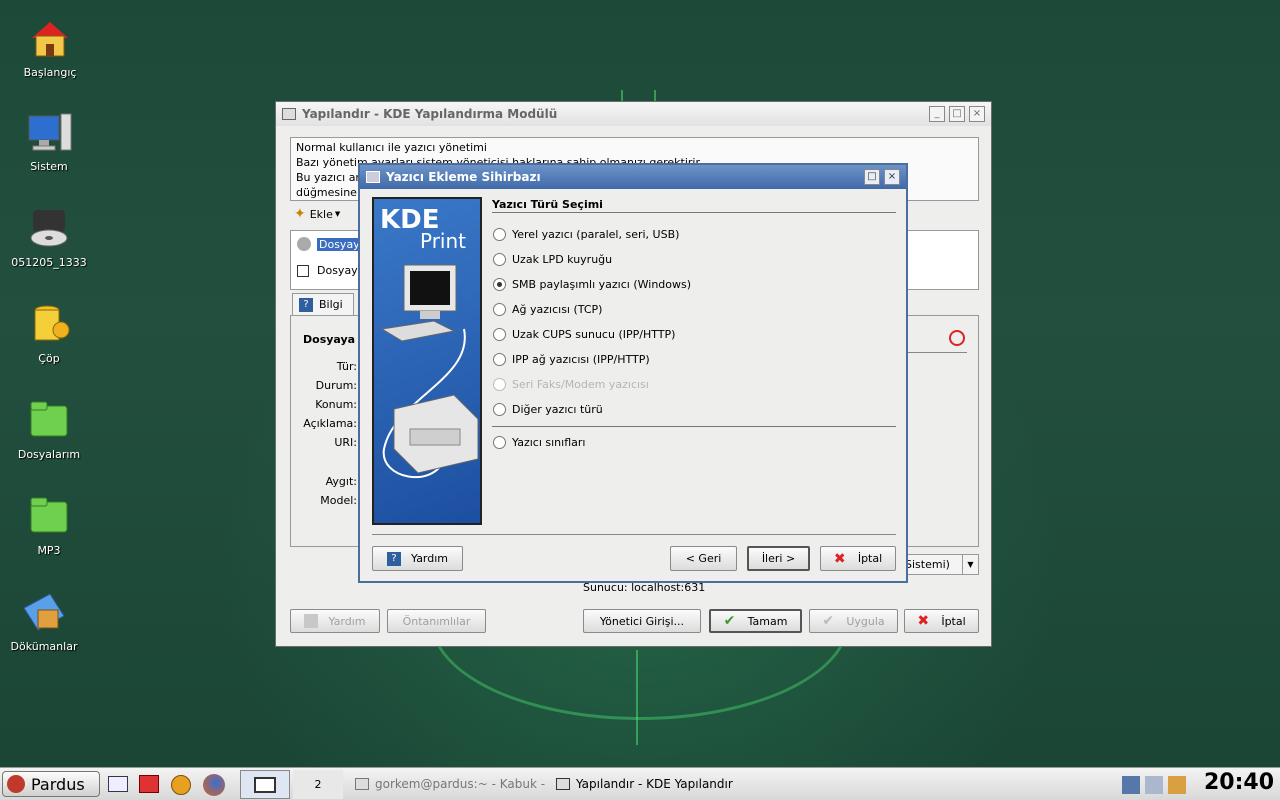  What do you see at coordinates (49, 132) in the screenshot?
I see `computer-icon` at bounding box center [49, 132].